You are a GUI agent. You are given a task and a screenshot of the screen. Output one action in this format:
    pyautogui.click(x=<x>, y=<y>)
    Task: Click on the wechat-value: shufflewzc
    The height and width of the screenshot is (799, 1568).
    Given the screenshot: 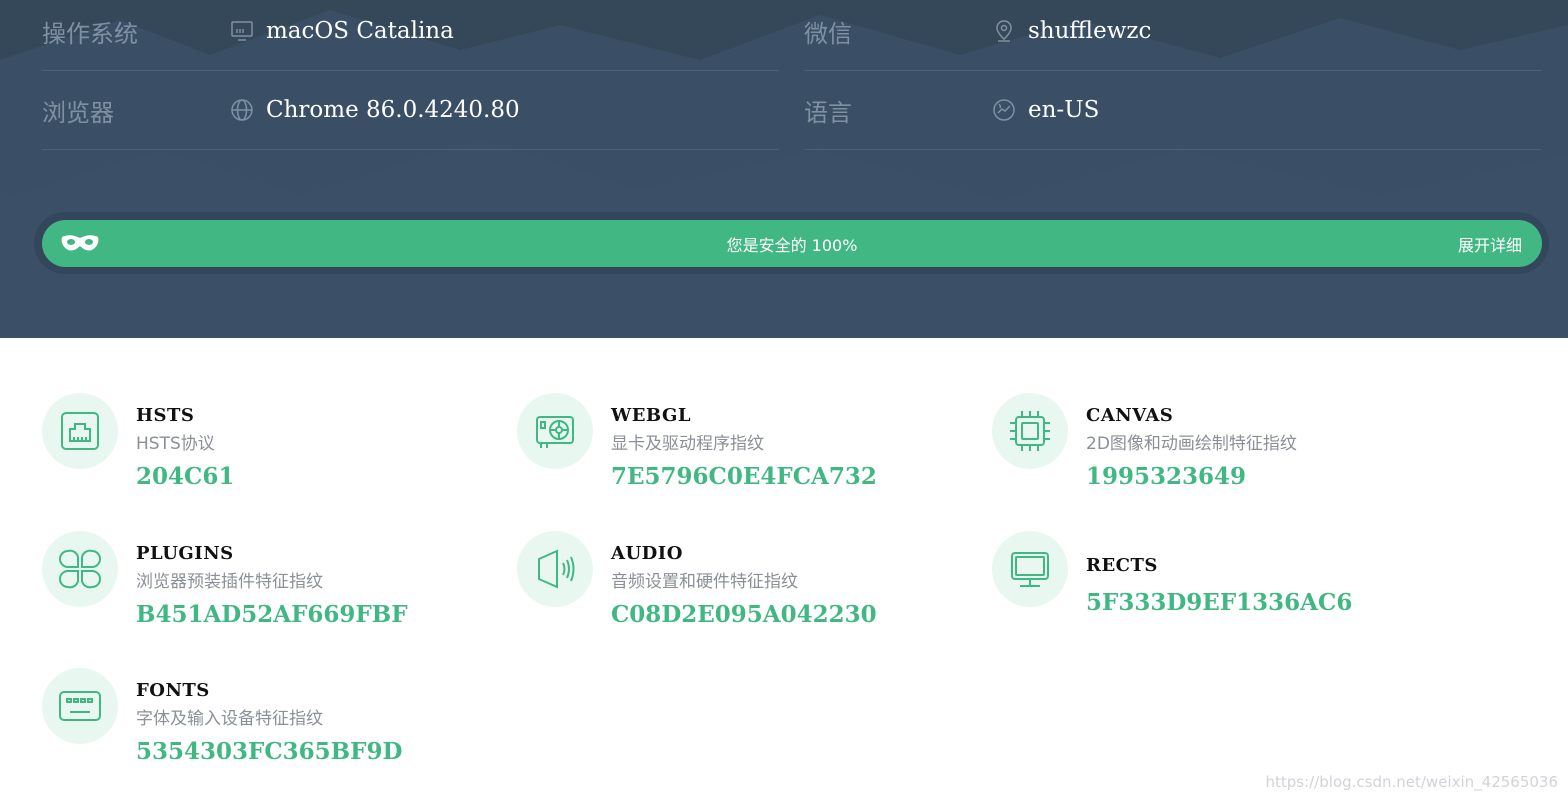 What is the action you would take?
    pyautogui.click(x=1090, y=31)
    